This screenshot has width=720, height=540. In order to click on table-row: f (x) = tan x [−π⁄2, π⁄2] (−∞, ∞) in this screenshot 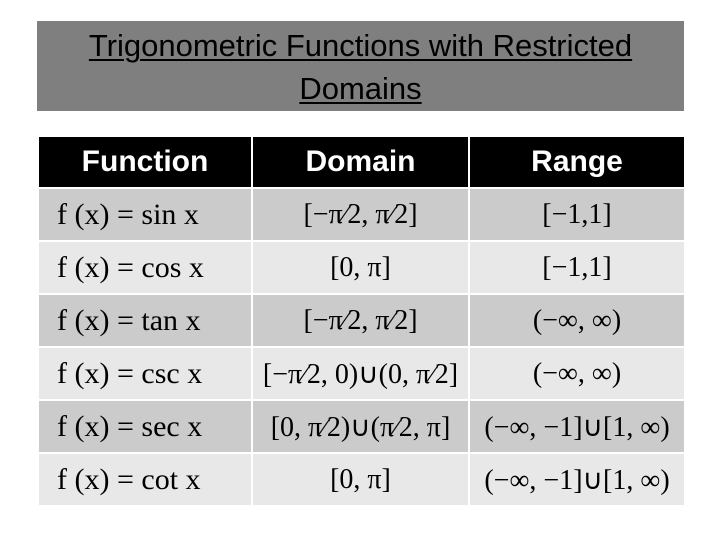, I will do `click(361, 320)`.